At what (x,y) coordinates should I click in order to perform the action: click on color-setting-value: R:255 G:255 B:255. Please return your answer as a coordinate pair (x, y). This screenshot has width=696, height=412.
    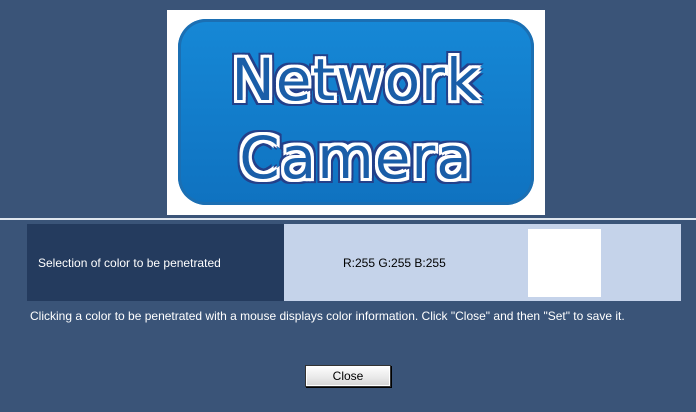
    Looking at the image, I should click on (482, 262).